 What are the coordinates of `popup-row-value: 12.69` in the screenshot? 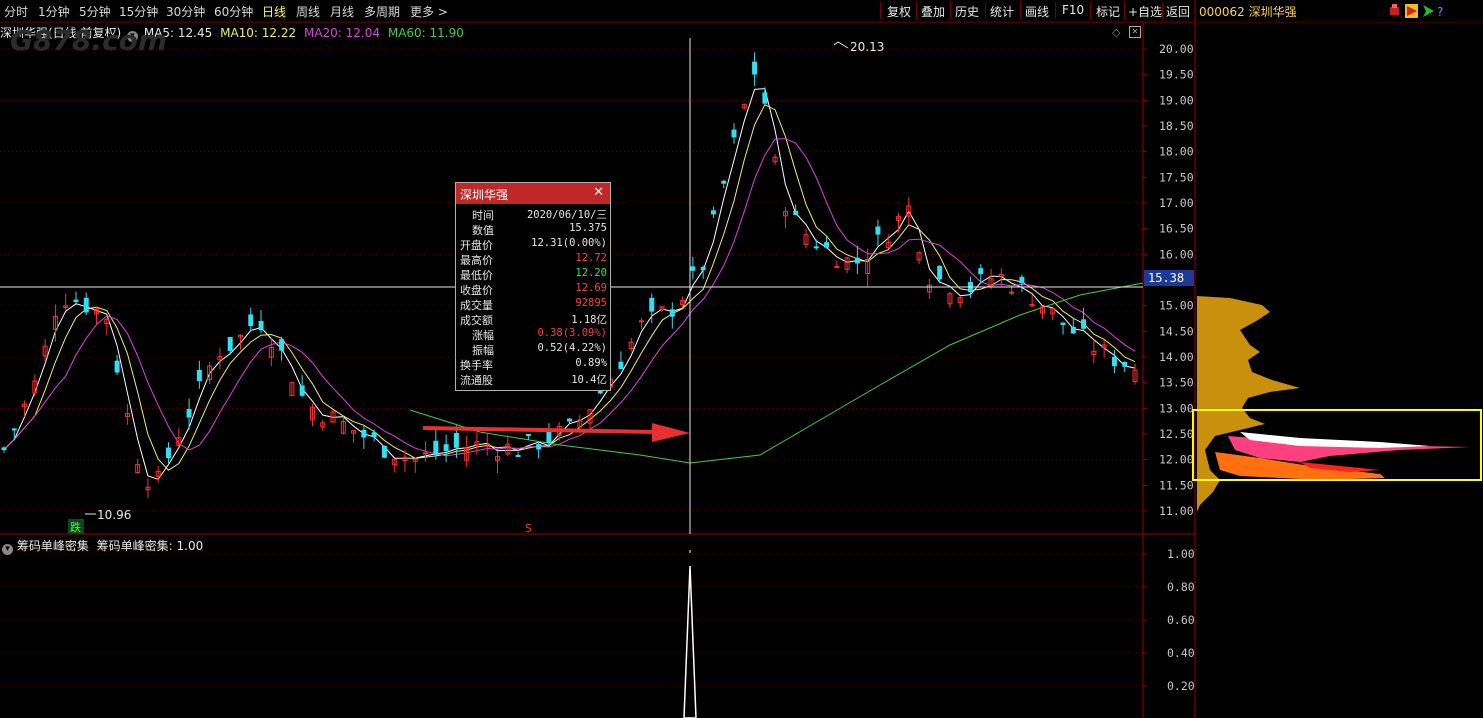 It's located at (591, 288).